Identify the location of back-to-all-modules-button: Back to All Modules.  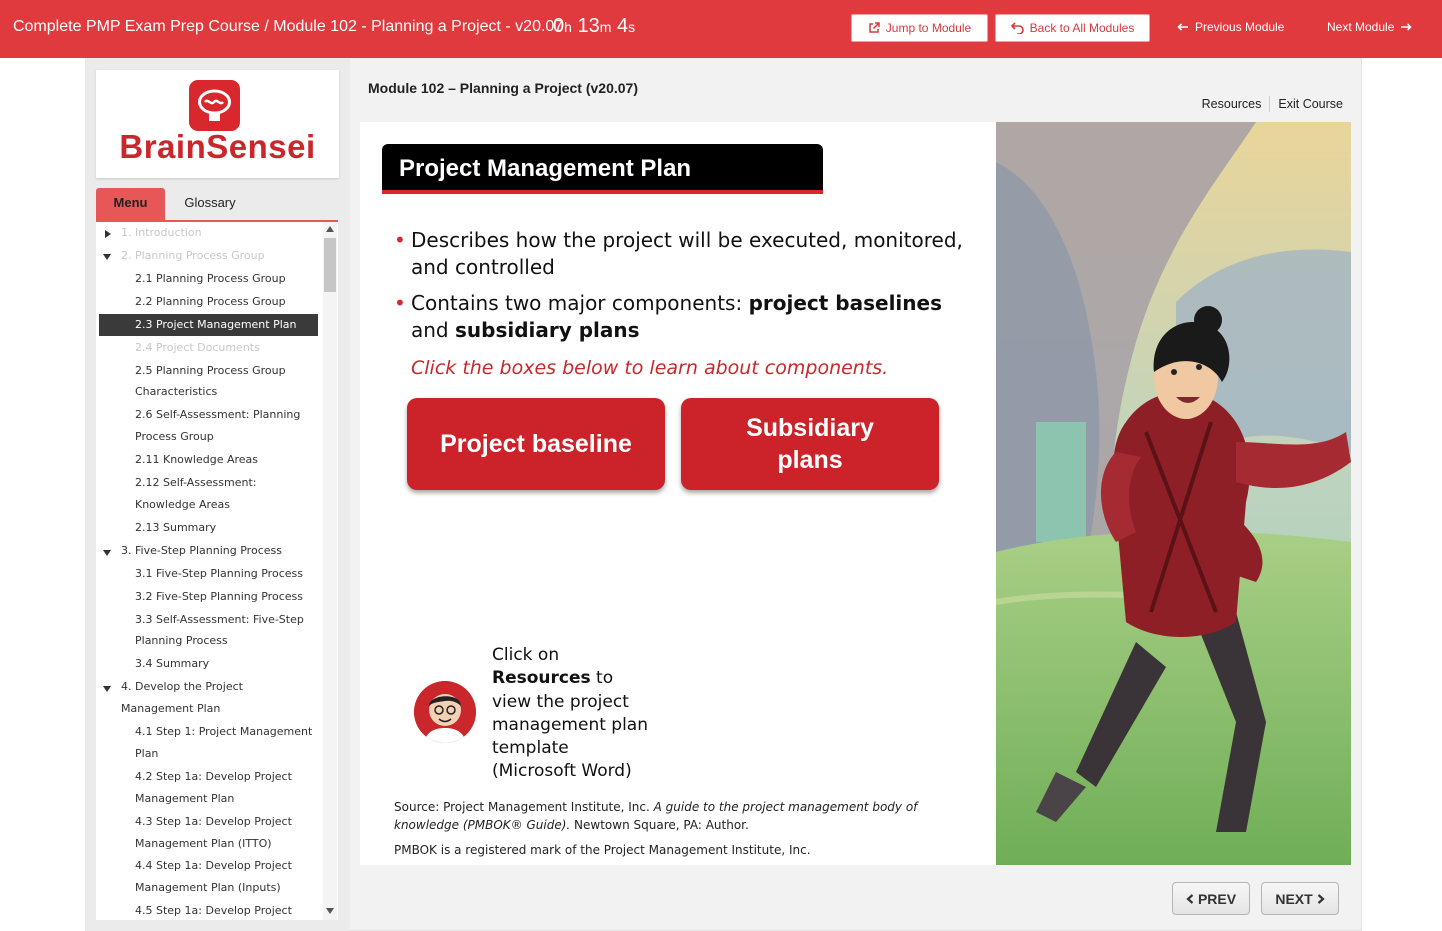
(1072, 28).